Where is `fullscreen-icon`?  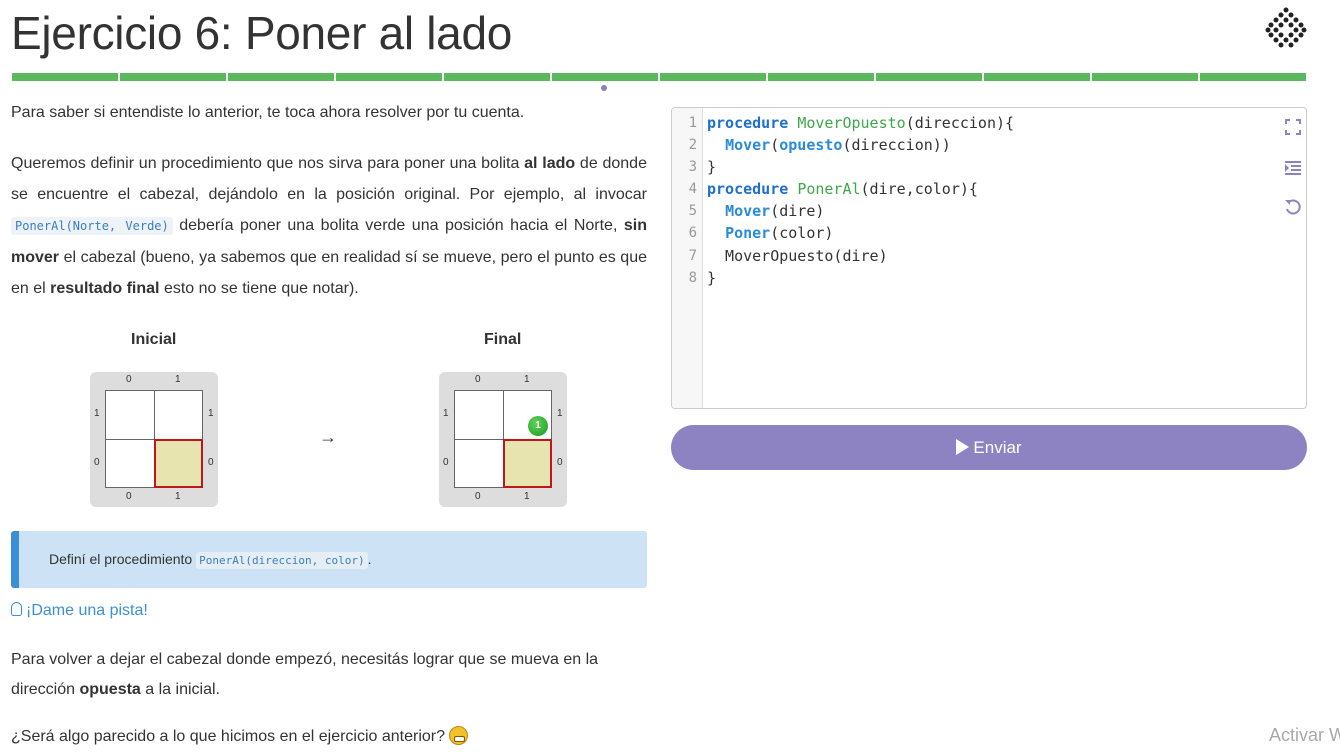 fullscreen-icon is located at coordinates (1293, 127).